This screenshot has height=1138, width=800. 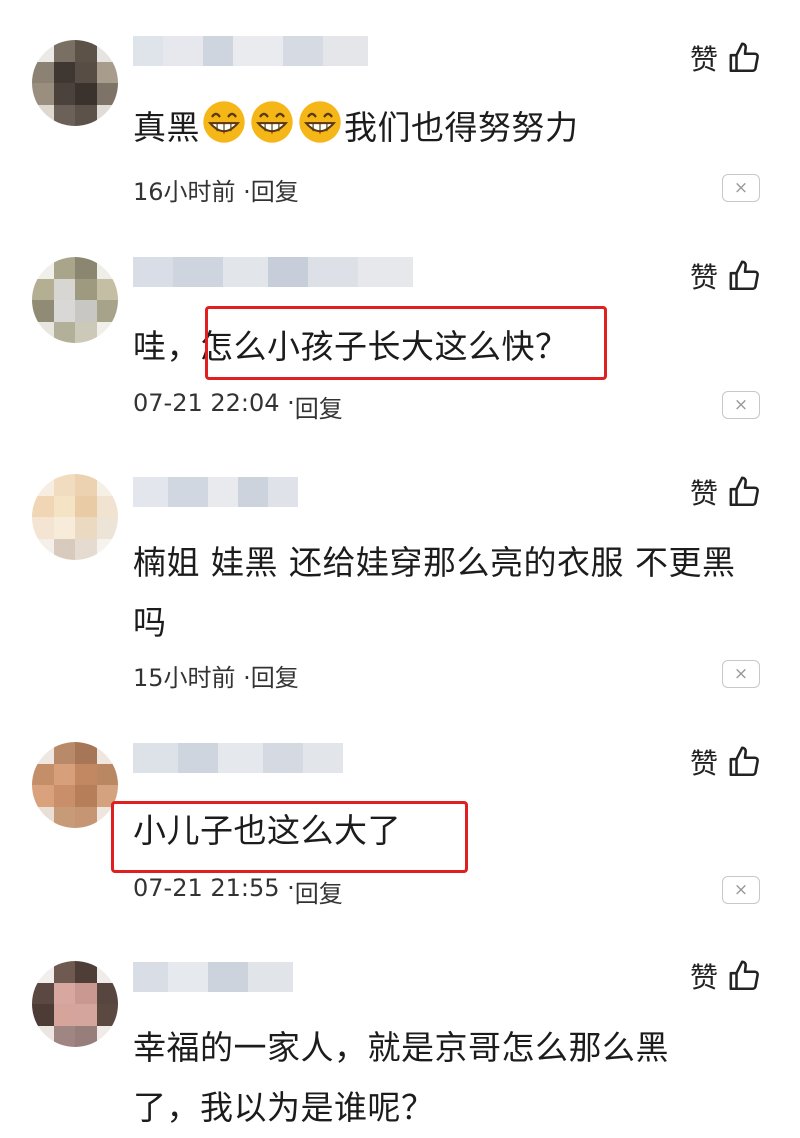 I want to click on comment-meta: 16小时前 · 回复, so click(x=216, y=189).